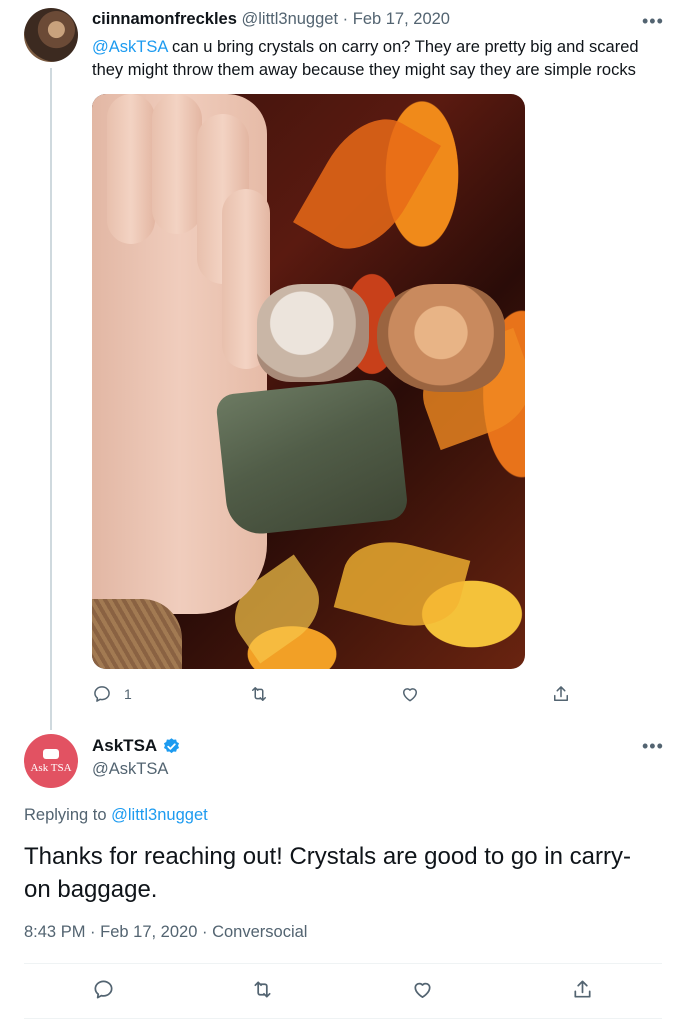 The width and height of the screenshot is (689, 1024). What do you see at coordinates (164, 19) in the screenshot?
I see `display-name: ciinnamonfreckles` at bounding box center [164, 19].